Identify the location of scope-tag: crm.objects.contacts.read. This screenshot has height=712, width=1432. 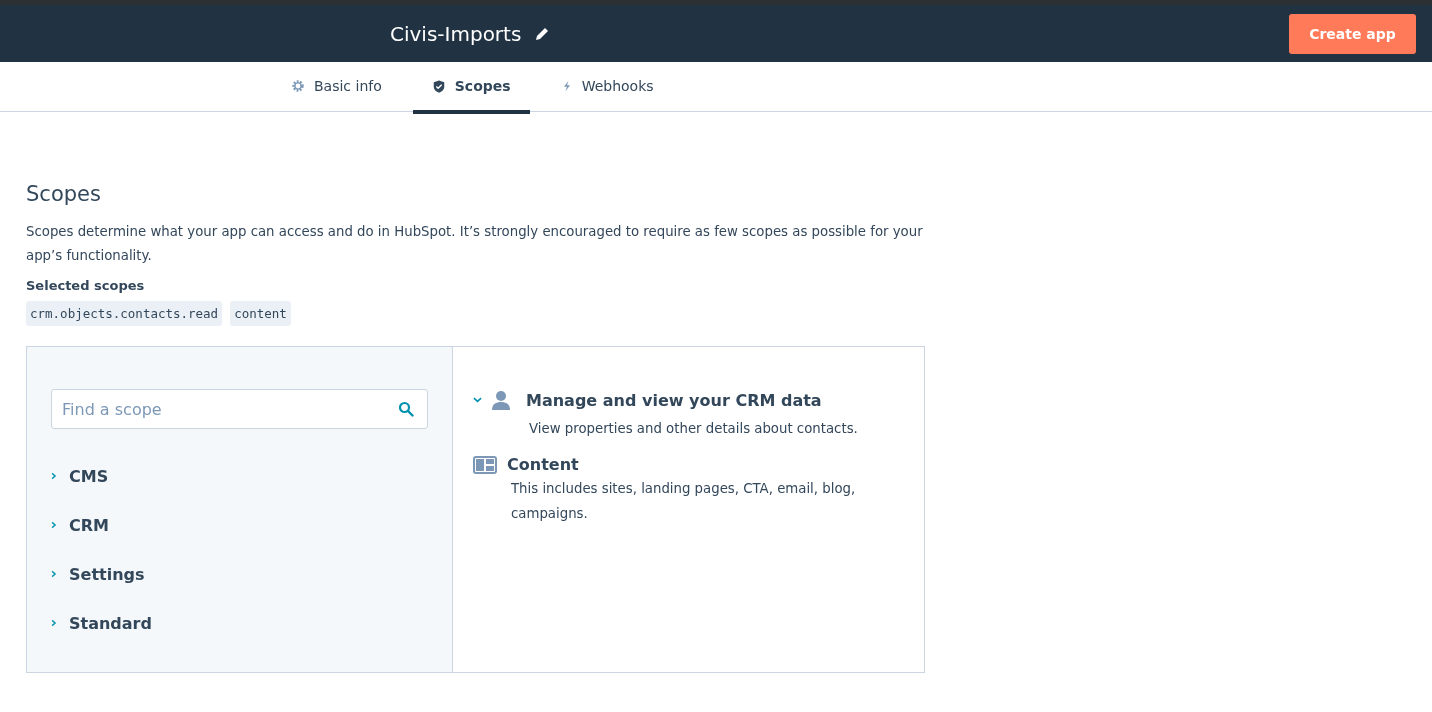
(124, 313).